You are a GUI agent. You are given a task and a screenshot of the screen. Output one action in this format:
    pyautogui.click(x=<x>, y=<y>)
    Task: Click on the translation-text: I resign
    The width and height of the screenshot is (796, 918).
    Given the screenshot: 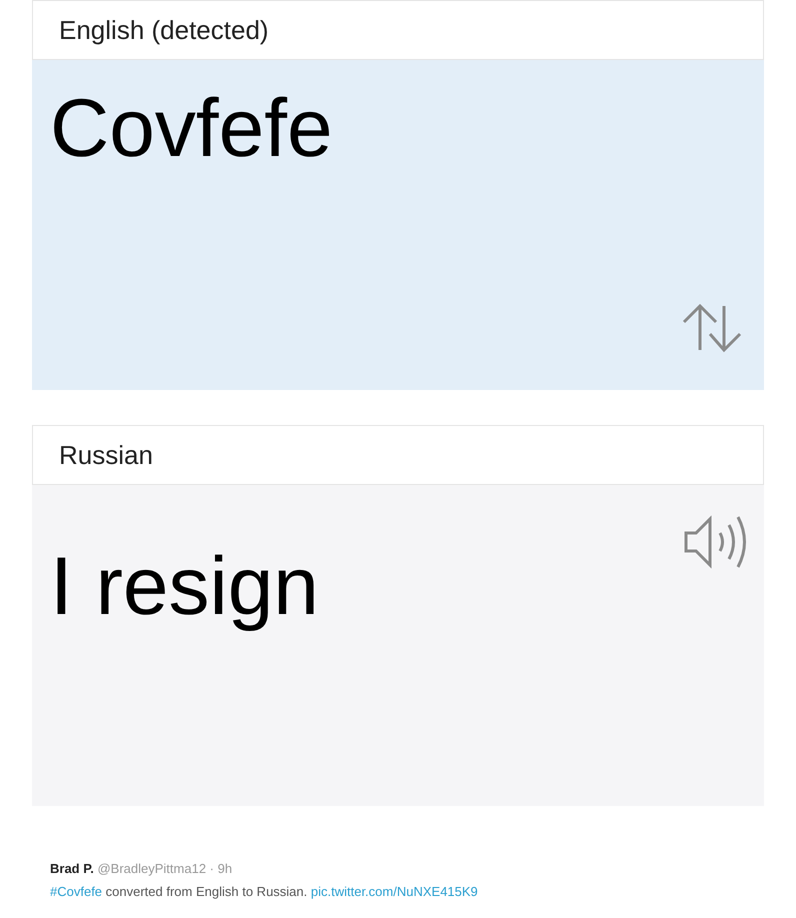 What is the action you would take?
    pyautogui.click(x=184, y=586)
    